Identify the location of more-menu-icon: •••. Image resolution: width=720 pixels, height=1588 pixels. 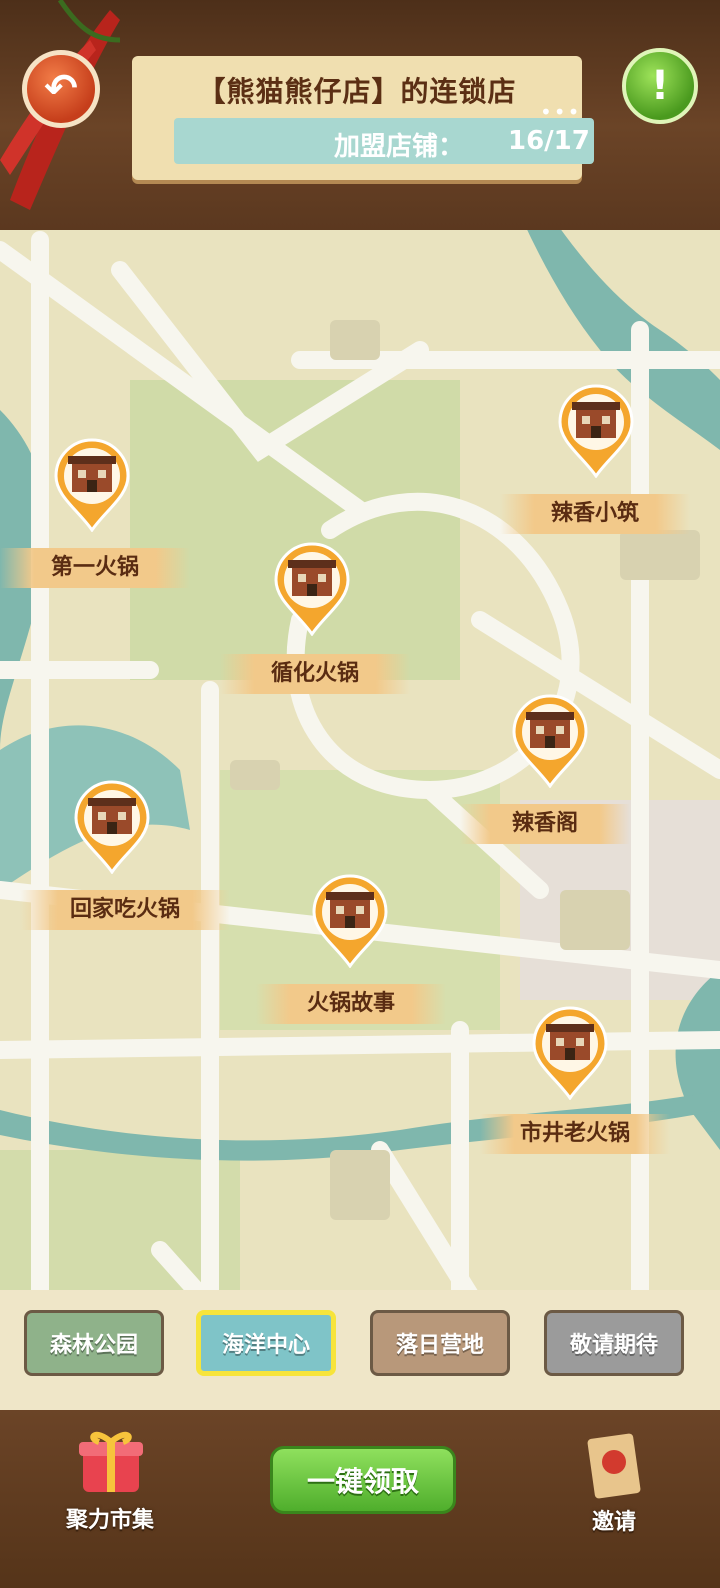
(560, 112).